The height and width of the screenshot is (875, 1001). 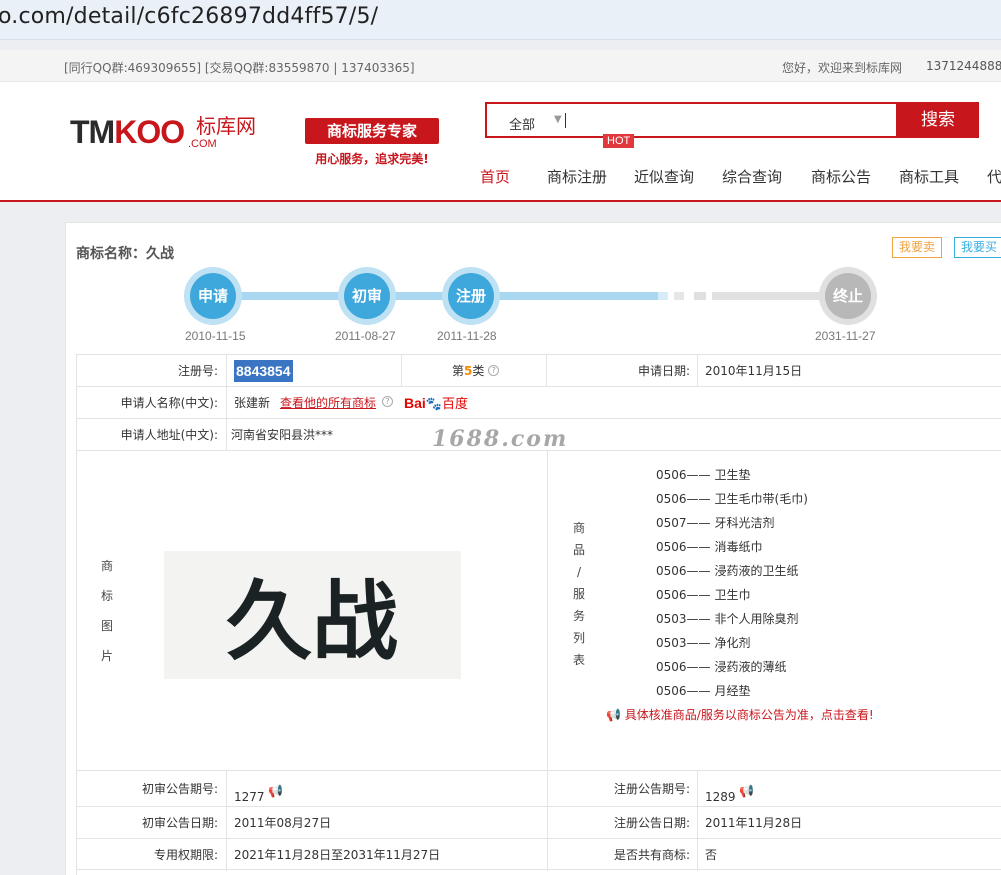 What do you see at coordinates (845, 336) in the screenshot?
I see `timeline-date-end: 2031-11-27` at bounding box center [845, 336].